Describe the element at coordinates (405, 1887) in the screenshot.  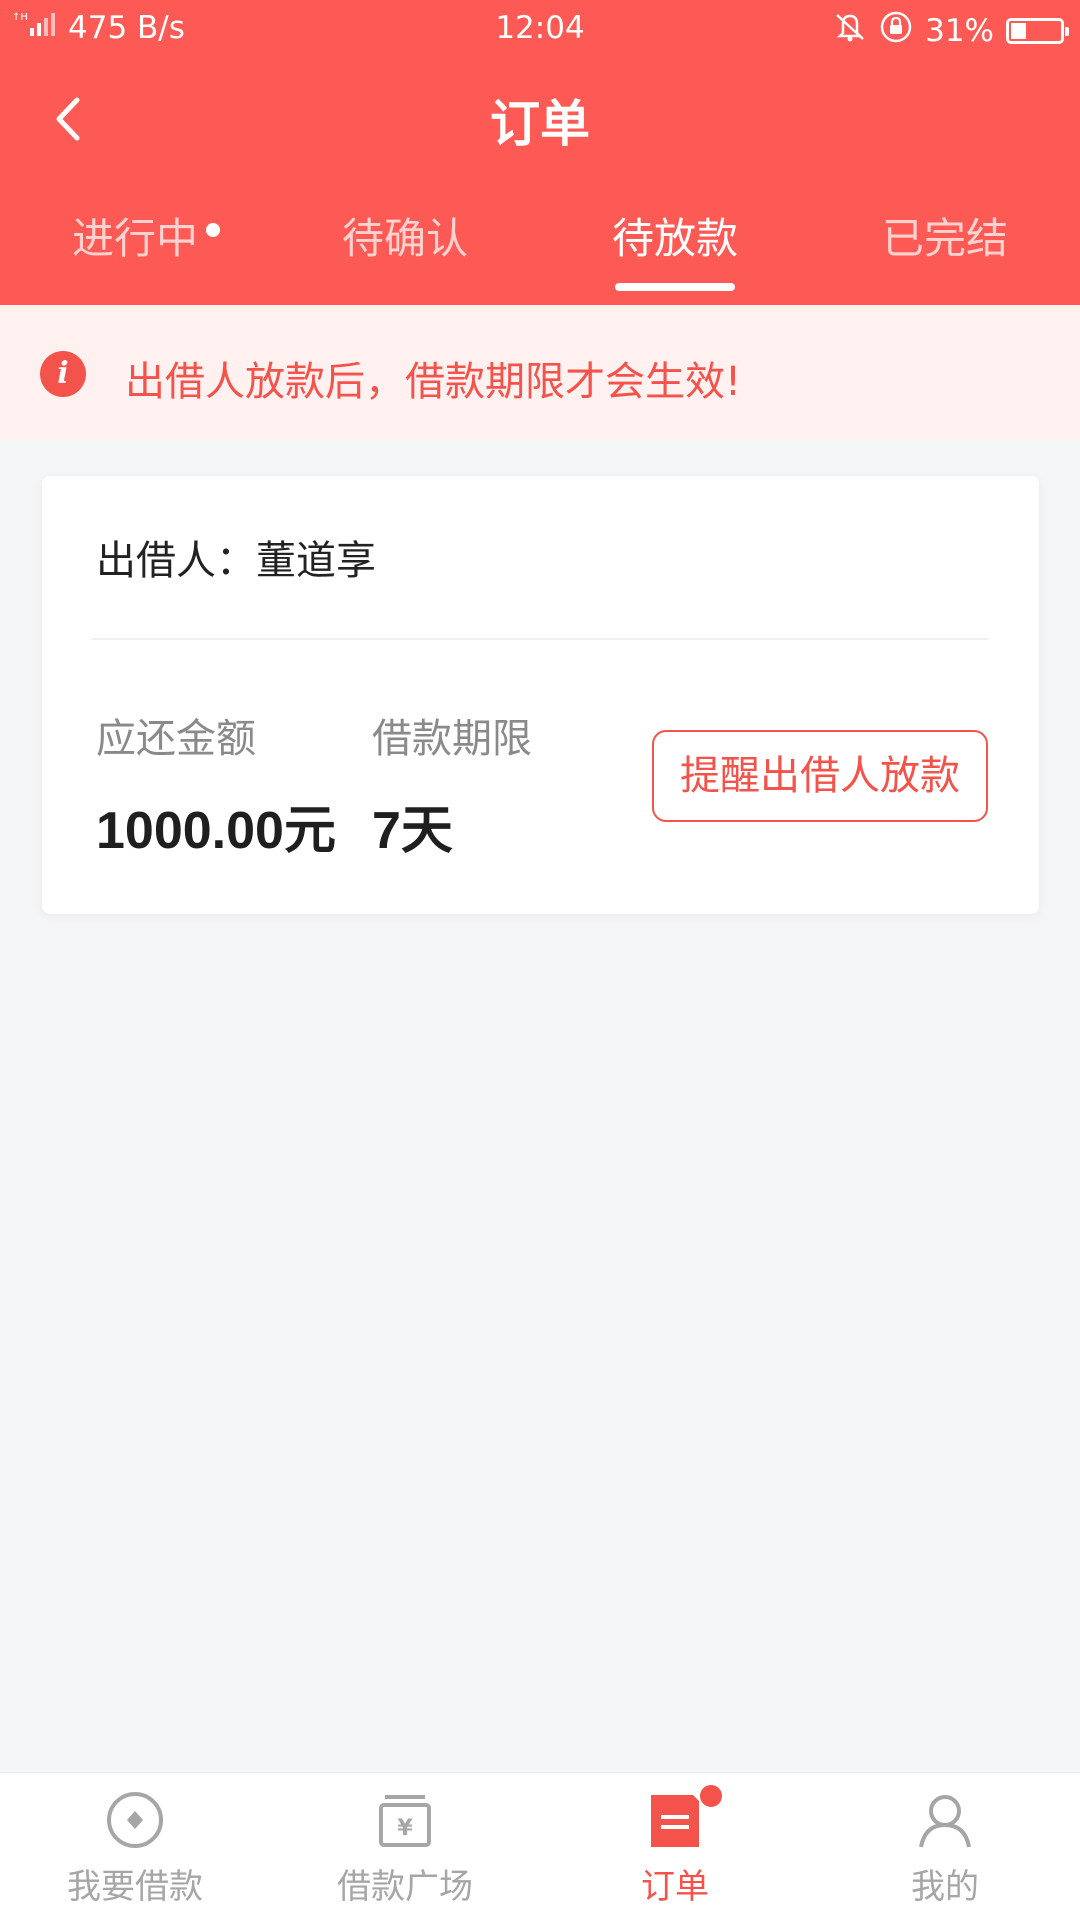
I see `bottom-nav-label: 借款广场` at that location.